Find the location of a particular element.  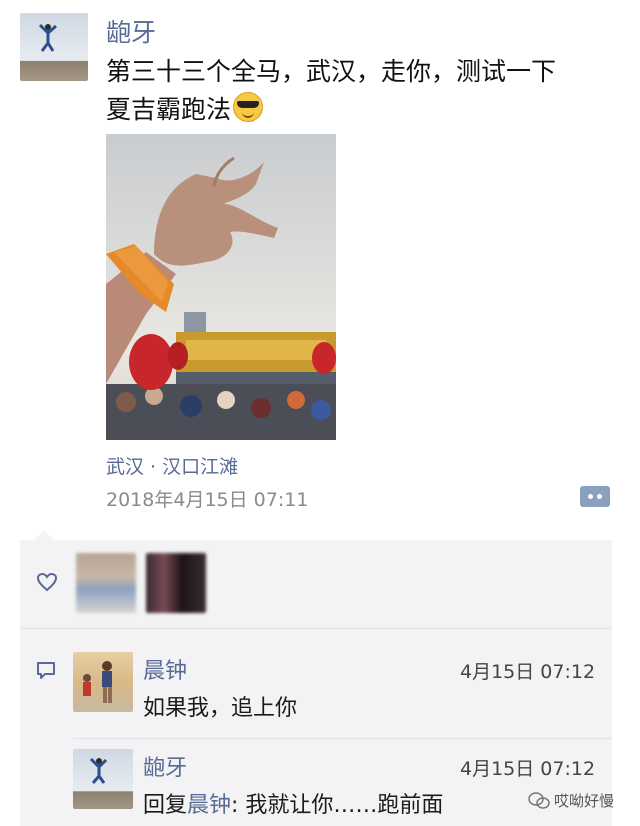

reply-body: : 我就让你……跑前面 is located at coordinates (337, 805).